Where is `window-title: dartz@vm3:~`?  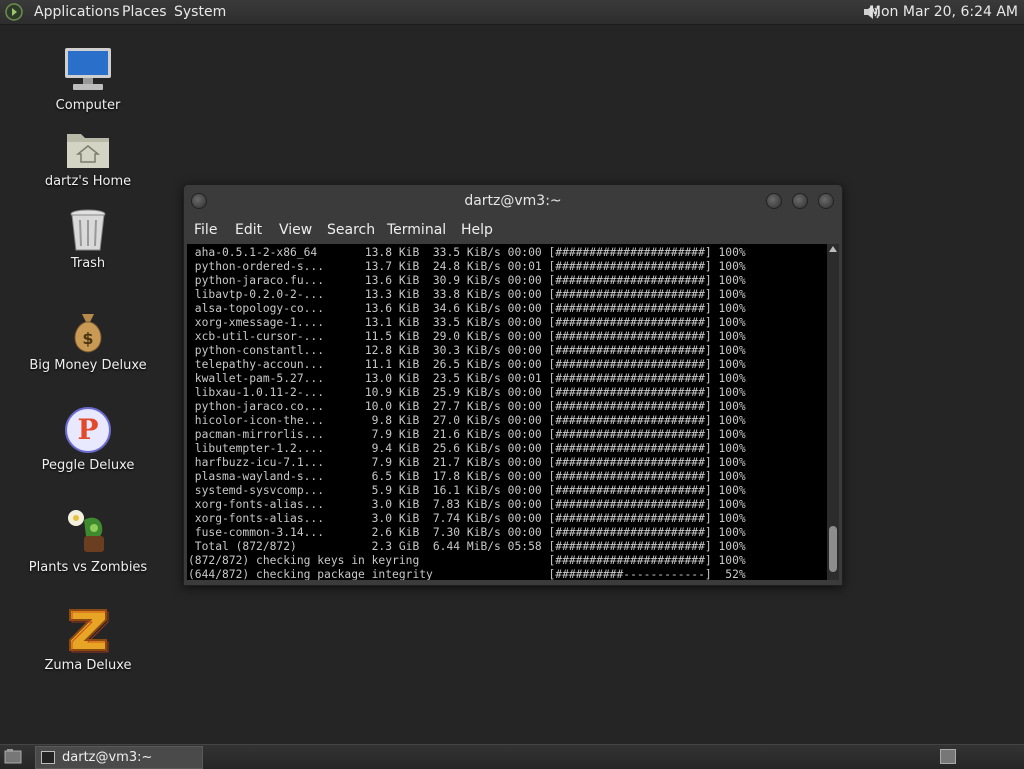
window-title: dartz@vm3:~ is located at coordinates (513, 201).